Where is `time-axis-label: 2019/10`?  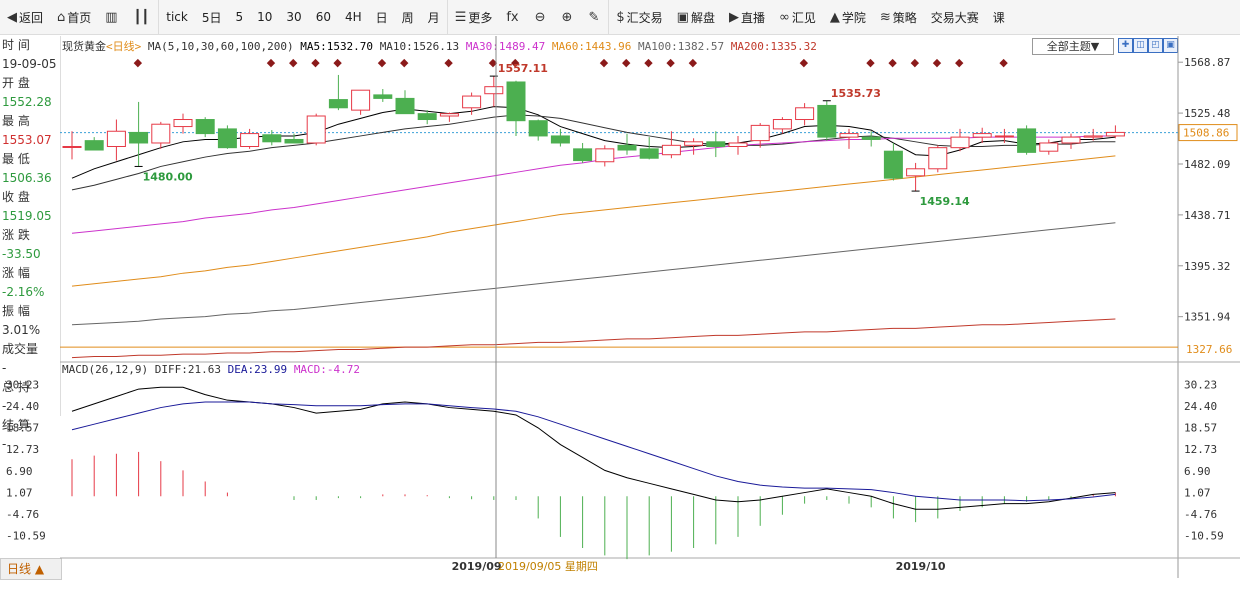 time-axis-label: 2019/10 is located at coordinates (921, 566).